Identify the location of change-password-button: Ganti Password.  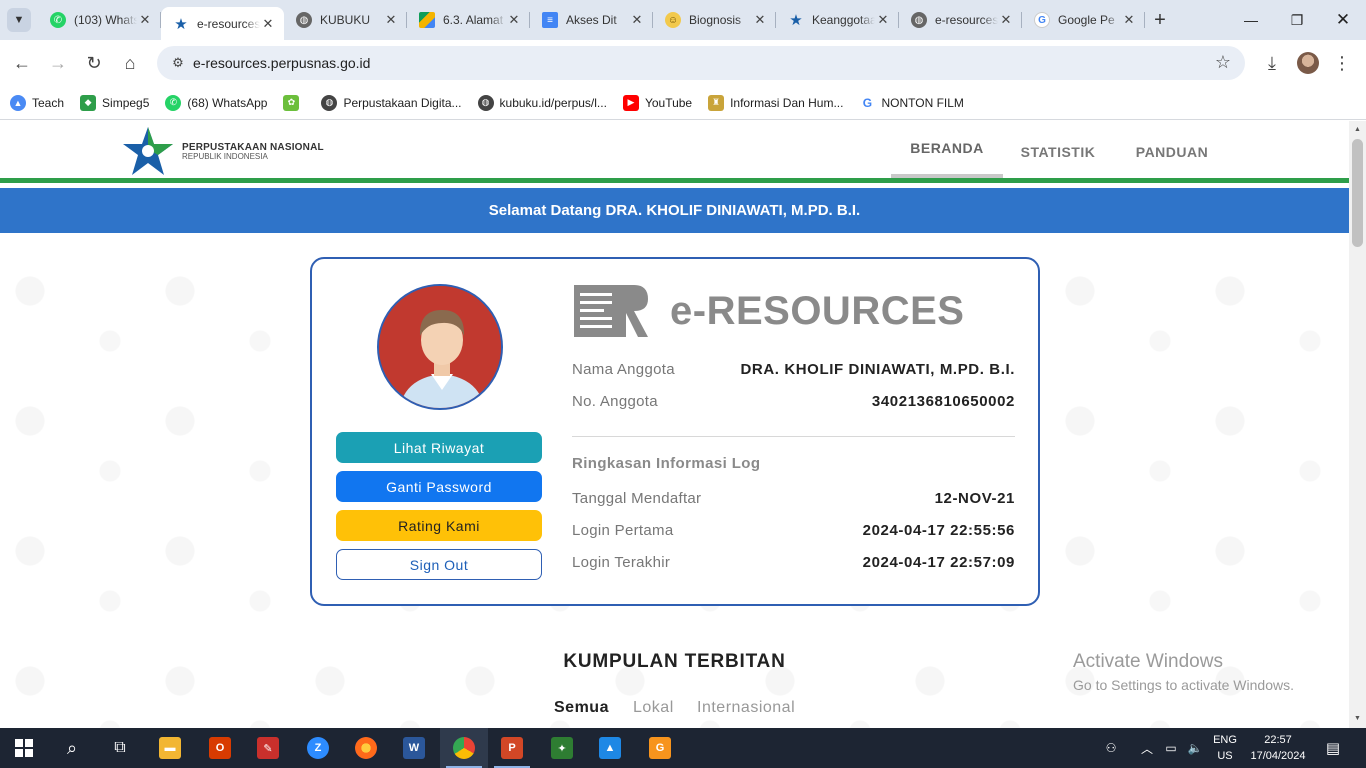
(439, 486).